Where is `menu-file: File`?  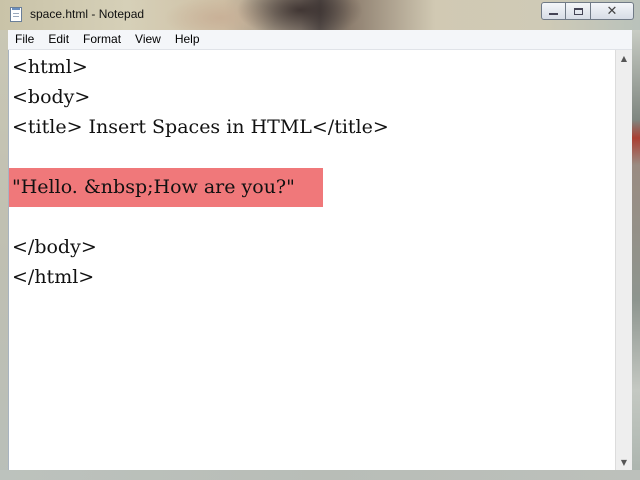 menu-file: File is located at coordinates (24, 39).